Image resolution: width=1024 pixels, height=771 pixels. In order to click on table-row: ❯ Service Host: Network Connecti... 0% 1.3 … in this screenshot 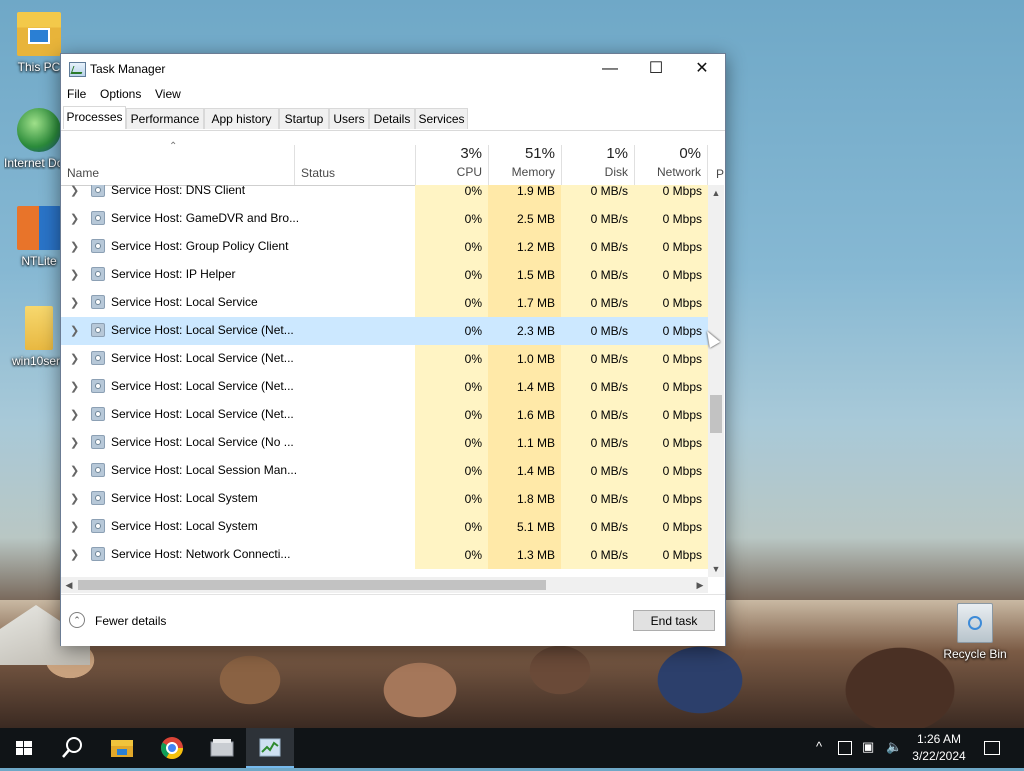, I will do `click(384, 555)`.